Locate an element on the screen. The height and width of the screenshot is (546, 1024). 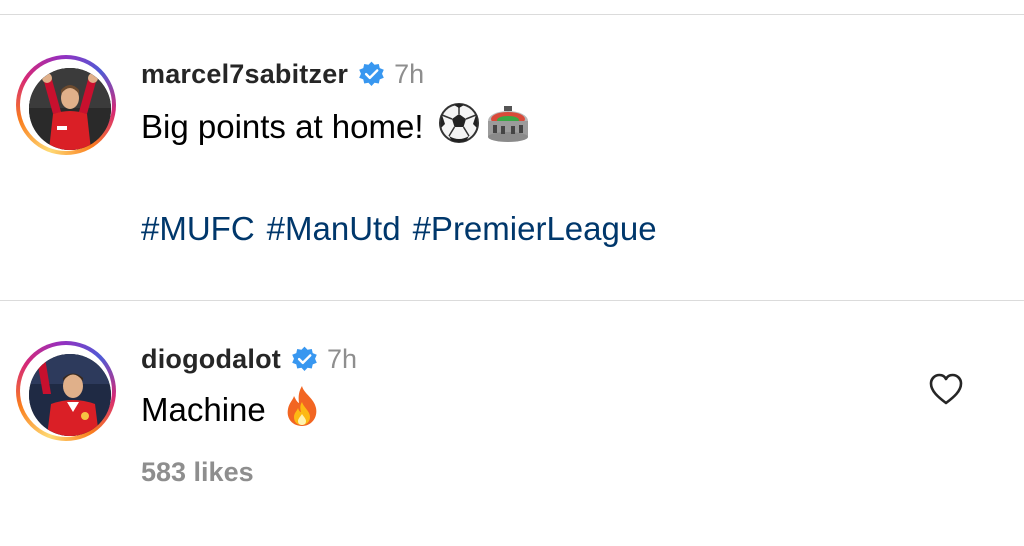
comment-text-row: Big points at home! is located at coordinates (335, 127).